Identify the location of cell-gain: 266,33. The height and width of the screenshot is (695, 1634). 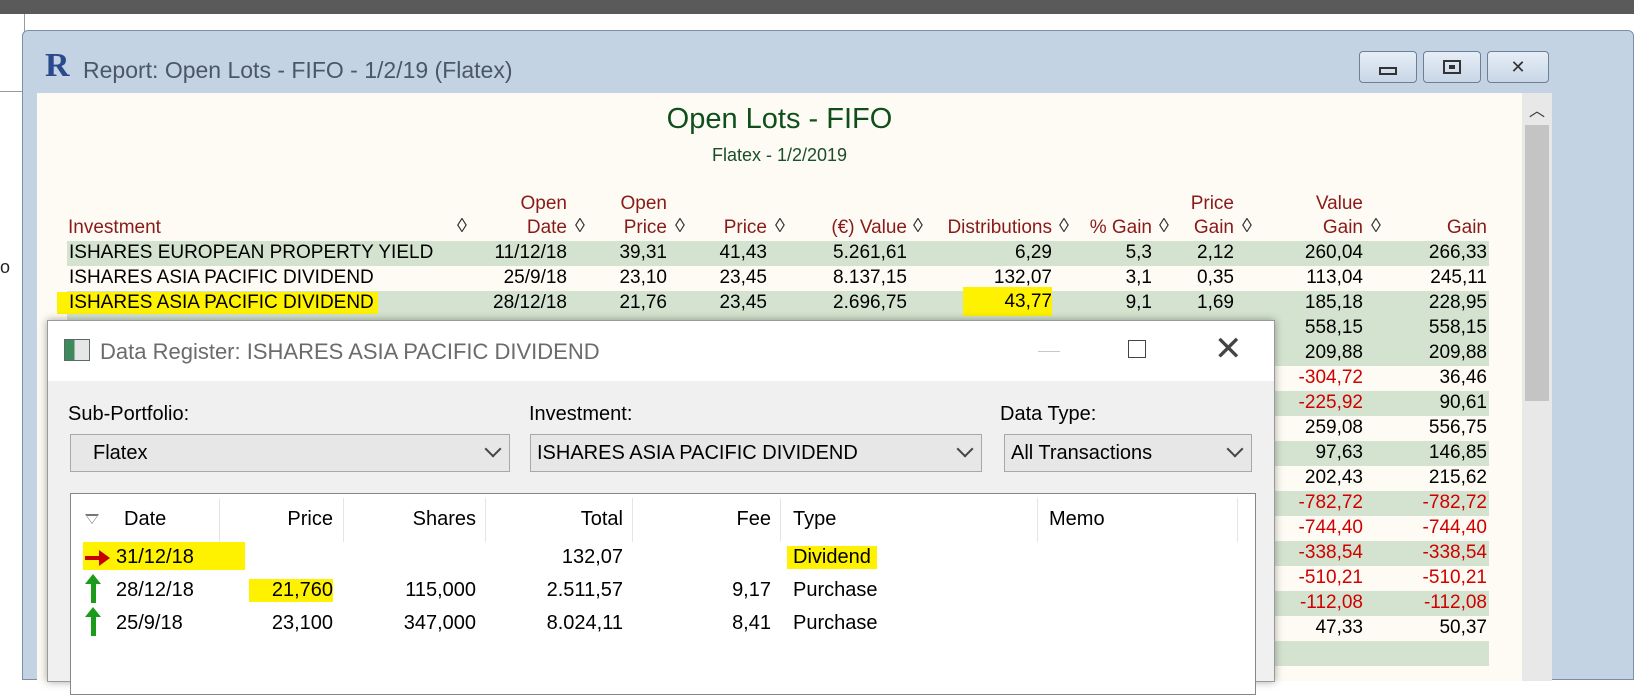
(1457, 252).